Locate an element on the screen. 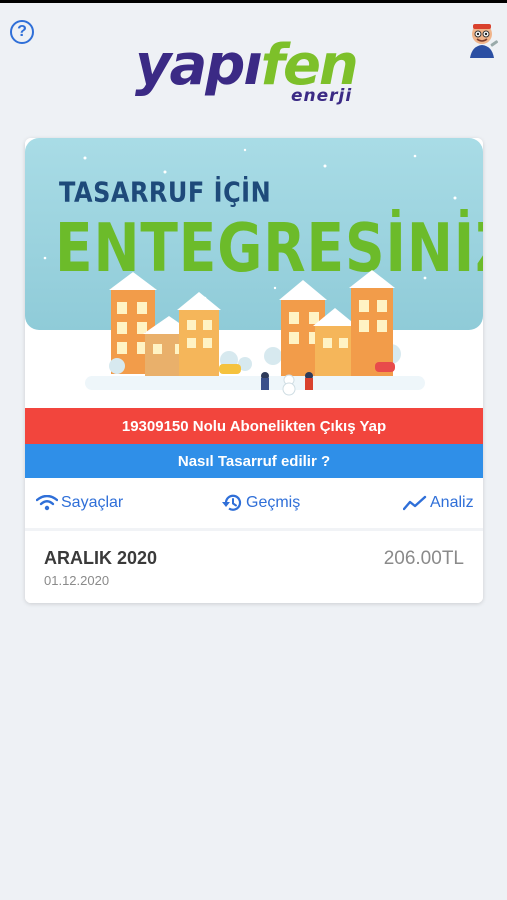 The width and height of the screenshot is (507, 900). tab-meters-label: Sayaçlar is located at coordinates (92, 502).